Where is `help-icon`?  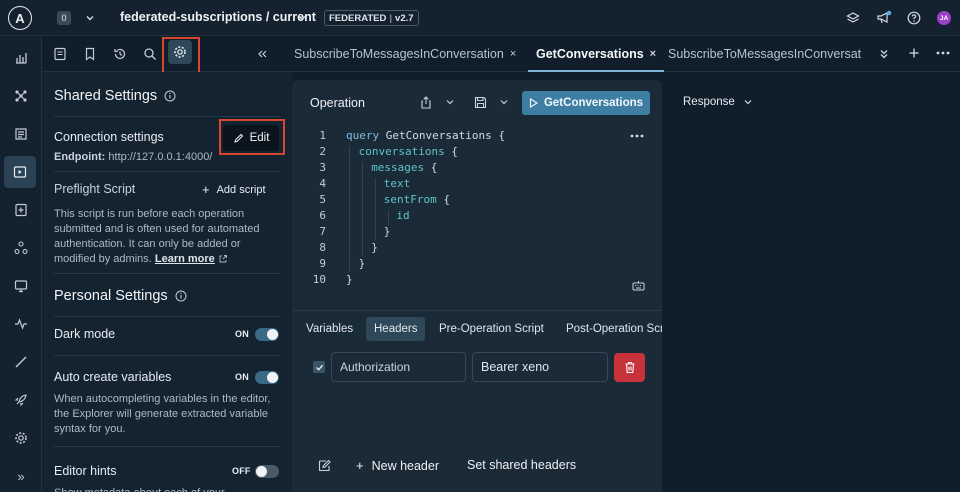 help-icon is located at coordinates (914, 18).